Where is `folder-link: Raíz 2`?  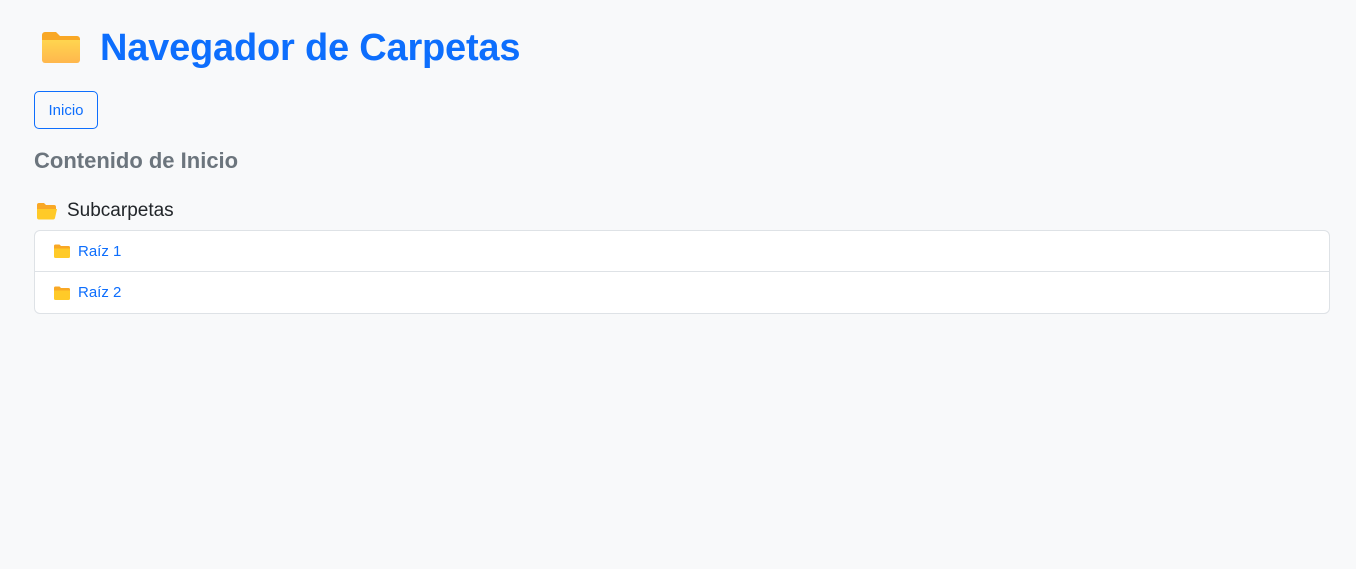 folder-link: Raíz 2 is located at coordinates (99, 292).